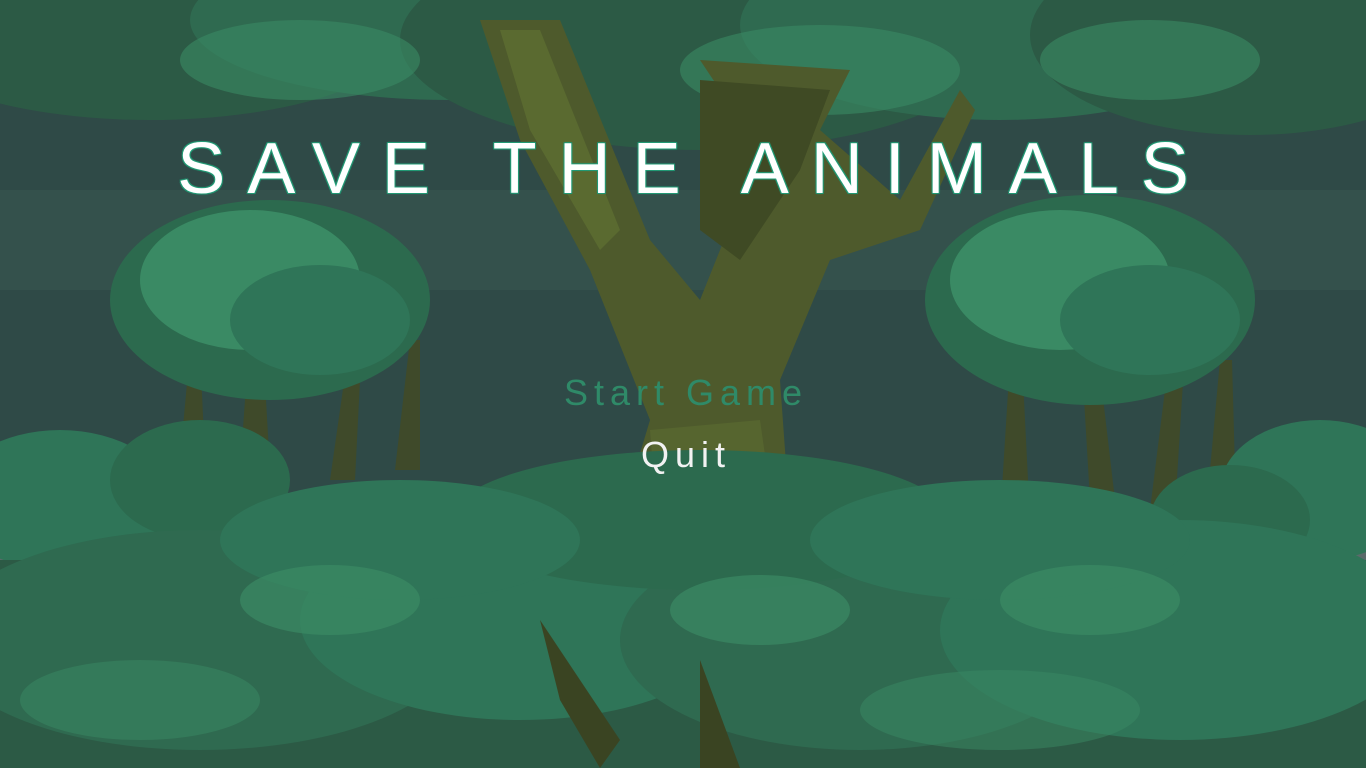 This screenshot has width=1366, height=768. I want to click on start-game-button: Start Game, so click(683, 393).